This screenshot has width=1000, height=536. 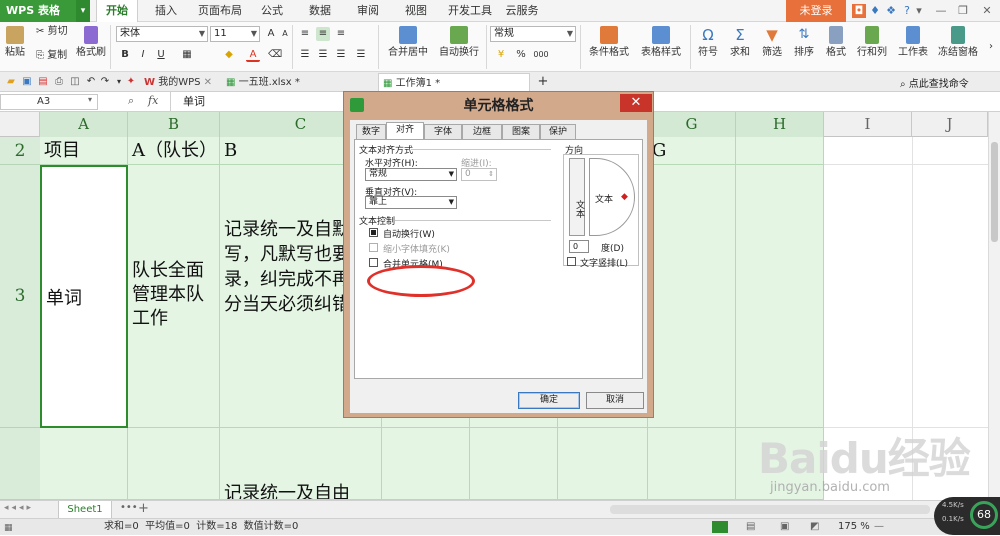 What do you see at coordinates (543, 82) in the screenshot?
I see `new-tab-button: +` at bounding box center [543, 82].